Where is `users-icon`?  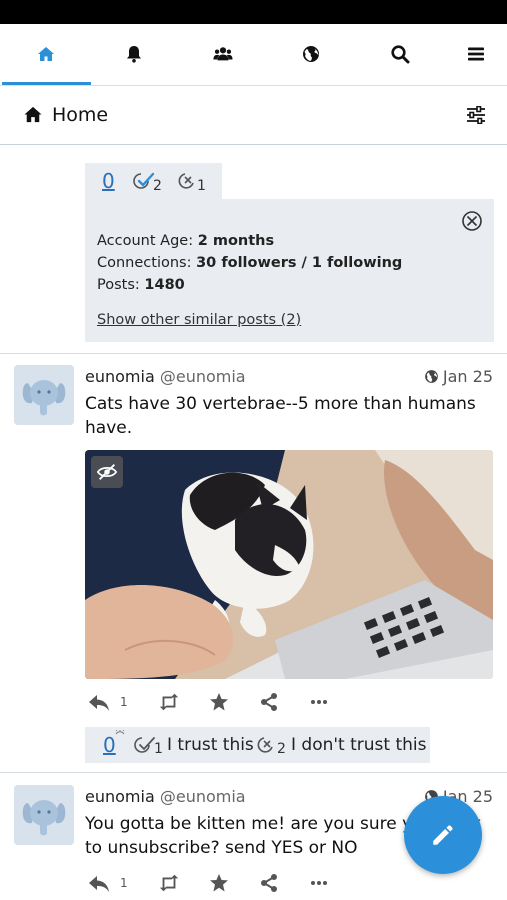
users-icon is located at coordinates (223, 54).